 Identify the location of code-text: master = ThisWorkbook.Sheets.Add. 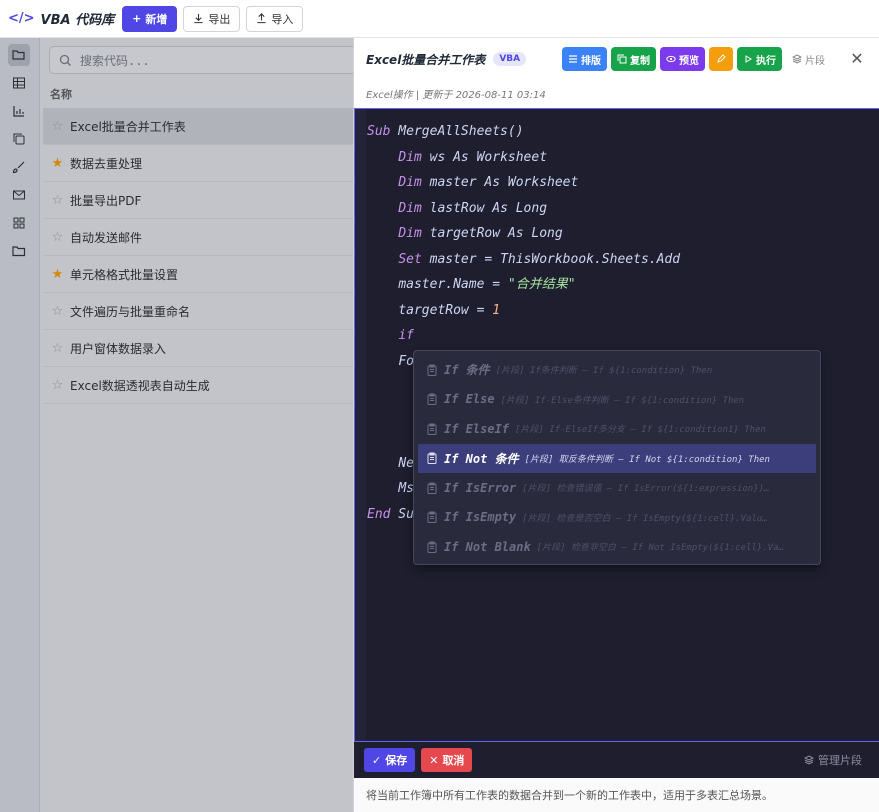
(551, 259).